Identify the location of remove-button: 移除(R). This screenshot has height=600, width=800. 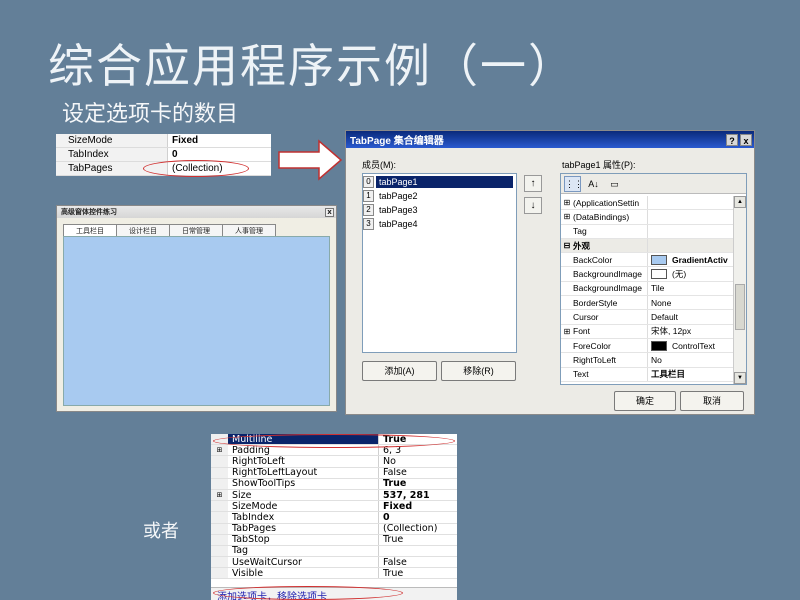
(478, 371).